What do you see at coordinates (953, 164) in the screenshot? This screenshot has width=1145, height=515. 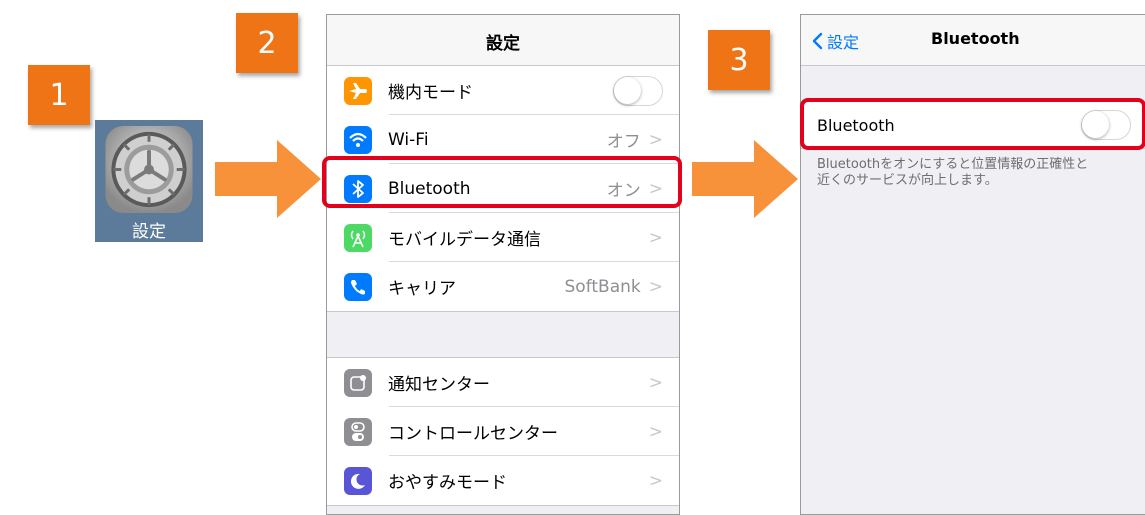 I see `footer-line-1: Bluetoothをオンにすると位置情報の正確性と` at bounding box center [953, 164].